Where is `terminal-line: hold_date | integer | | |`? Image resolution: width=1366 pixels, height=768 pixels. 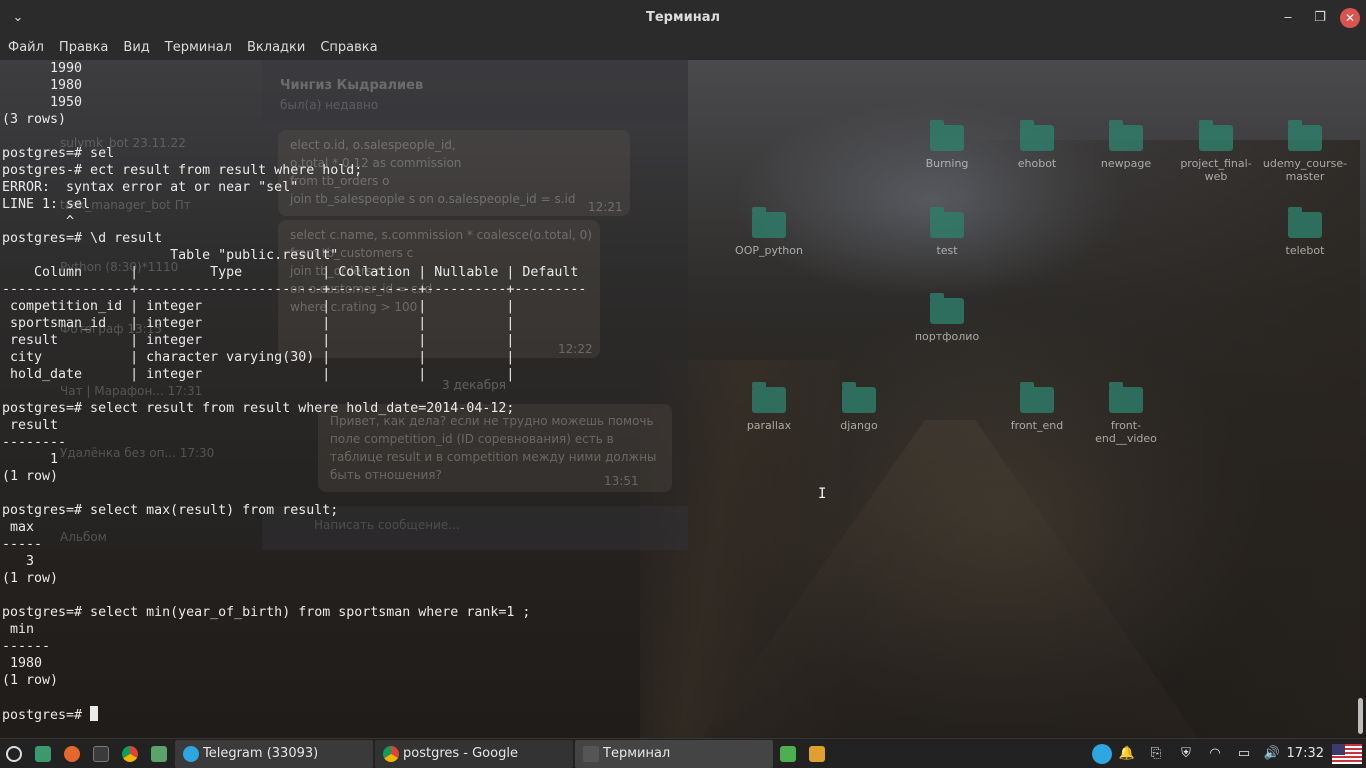 terminal-line: hold_date | integer | | | is located at coordinates (258, 374).